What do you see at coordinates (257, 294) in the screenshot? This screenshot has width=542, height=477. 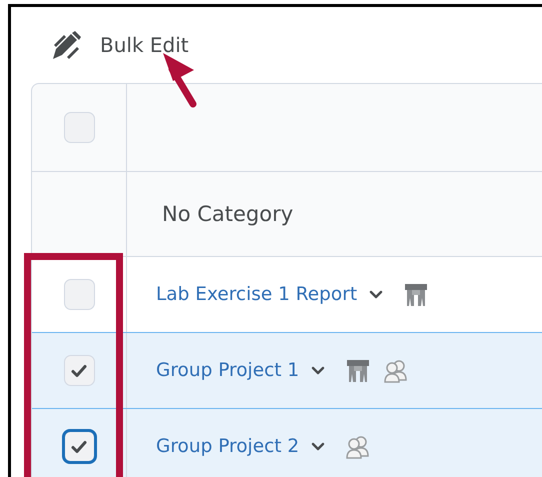 I see `item-link: Lab Exercise 1 Report` at bounding box center [257, 294].